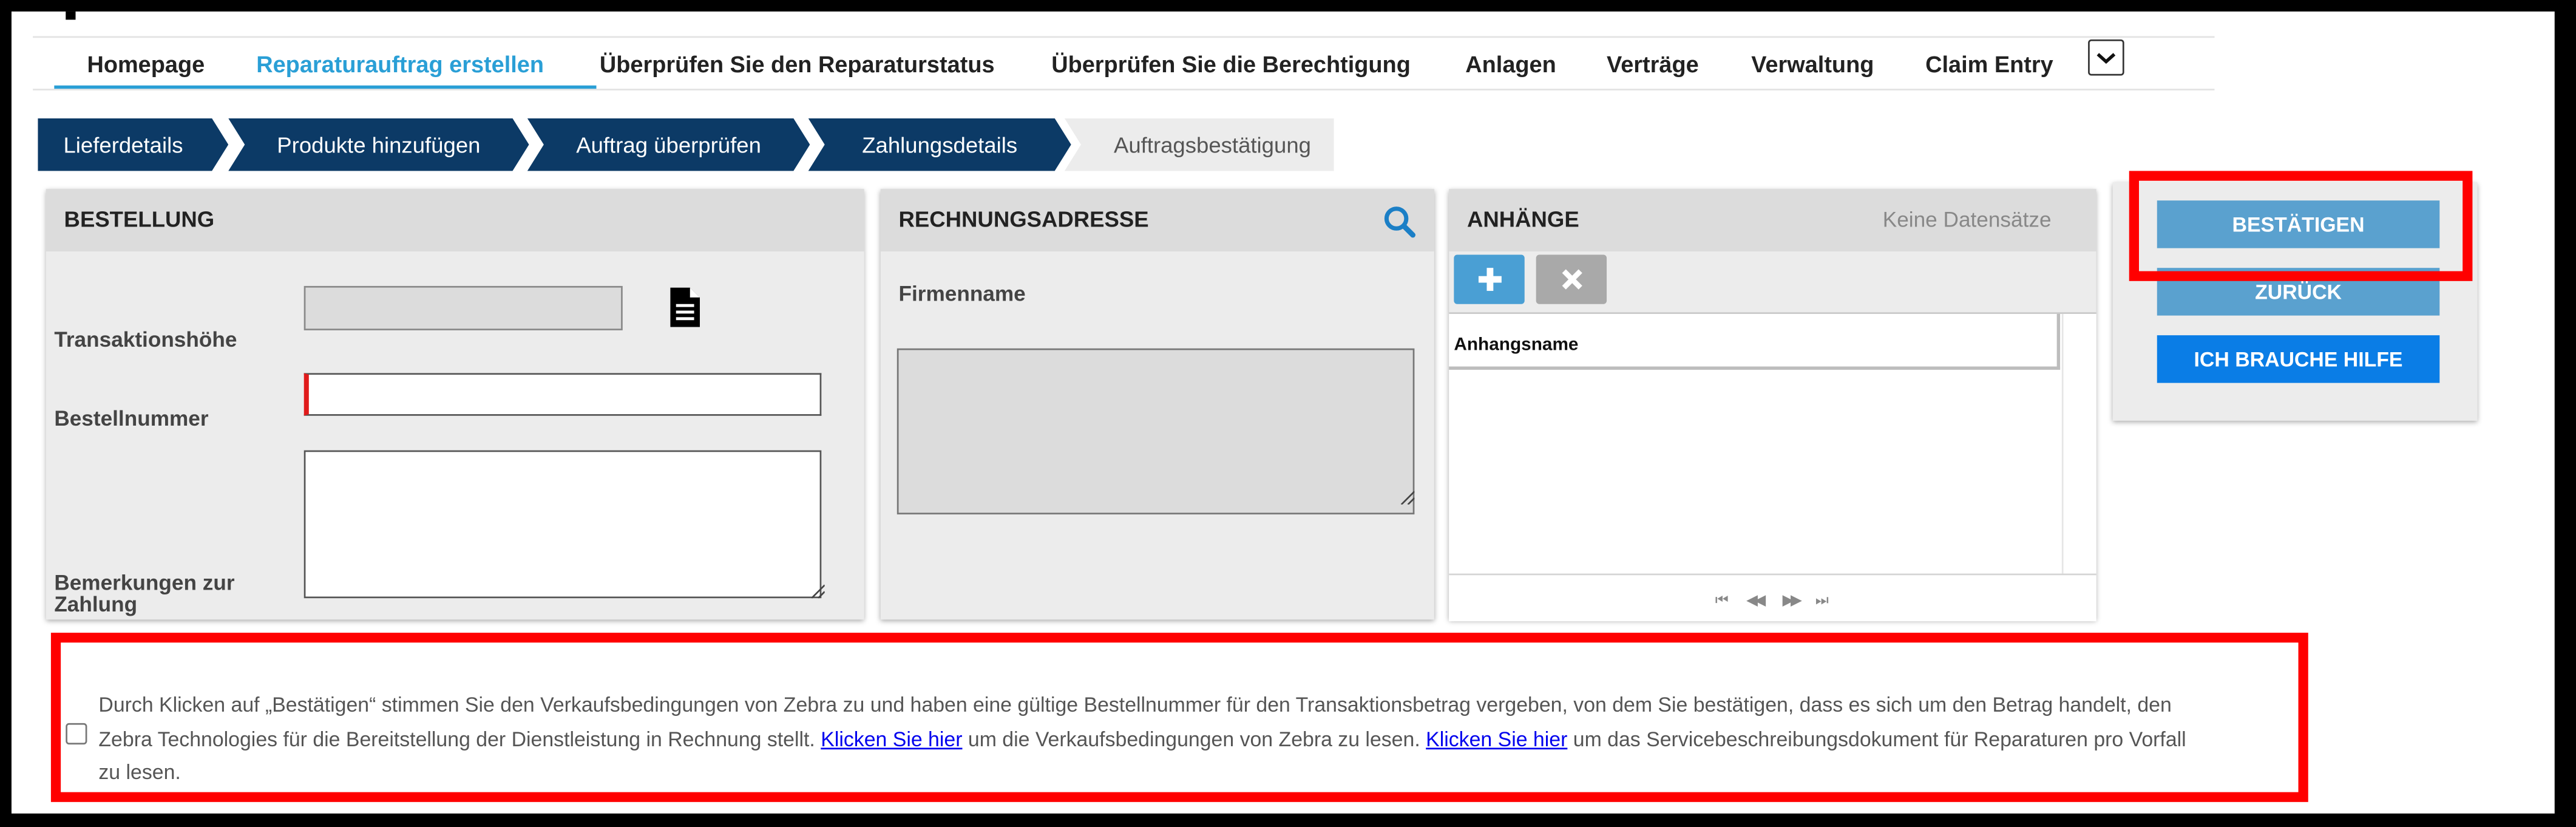 Image resolution: width=2576 pixels, height=827 pixels. Describe the element at coordinates (562, 394) in the screenshot. I see `order-number-input` at that location.